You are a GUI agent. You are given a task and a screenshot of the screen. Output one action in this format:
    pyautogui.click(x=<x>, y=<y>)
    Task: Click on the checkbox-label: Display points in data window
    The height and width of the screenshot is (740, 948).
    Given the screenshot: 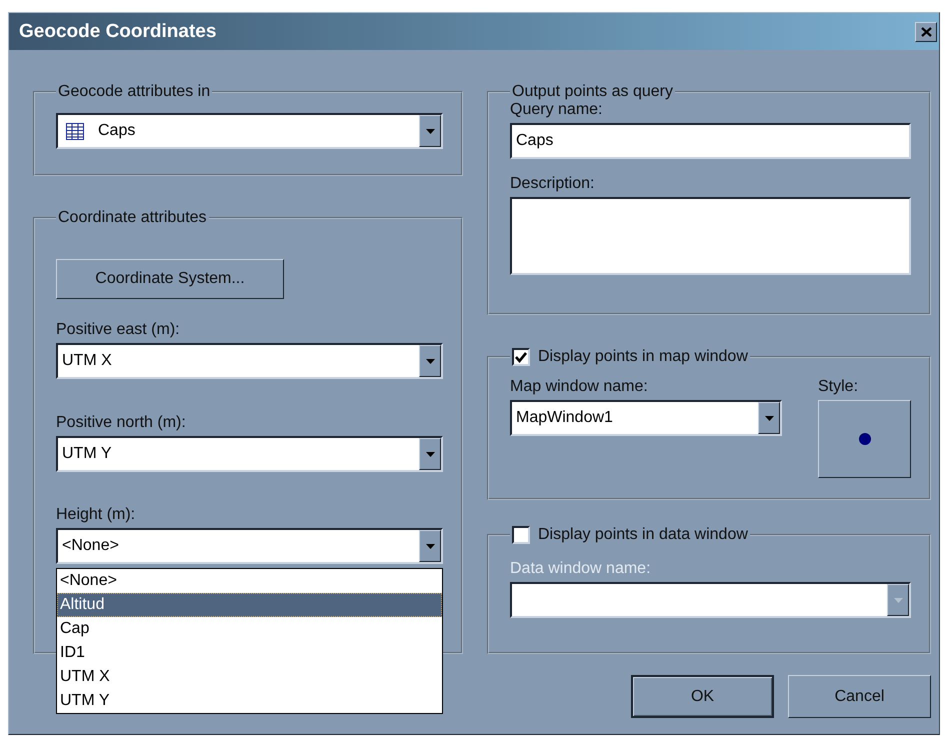 What is the action you would take?
    pyautogui.click(x=643, y=535)
    